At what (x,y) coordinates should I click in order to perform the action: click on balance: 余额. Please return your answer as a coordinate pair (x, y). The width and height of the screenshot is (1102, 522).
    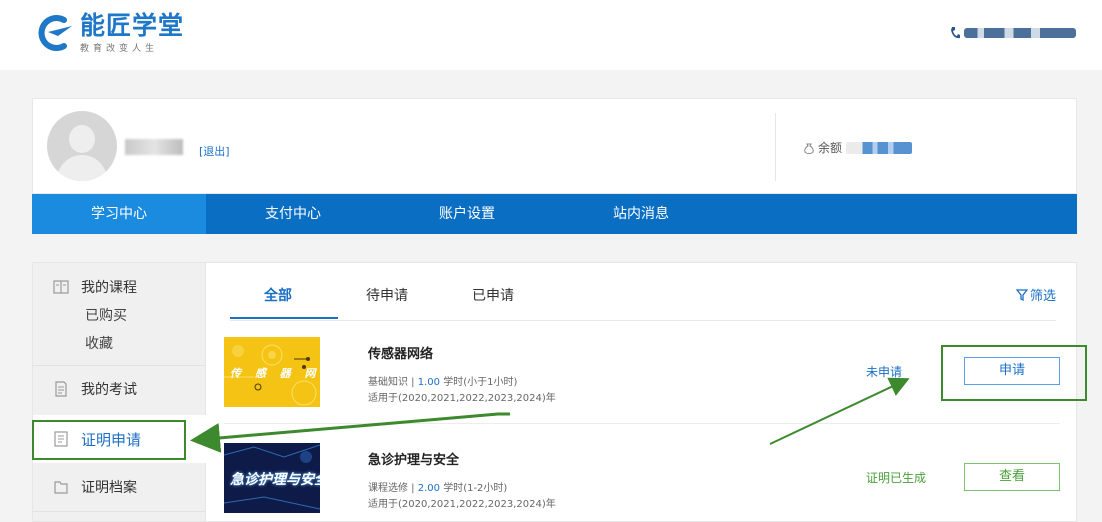
    Looking at the image, I should click on (858, 147).